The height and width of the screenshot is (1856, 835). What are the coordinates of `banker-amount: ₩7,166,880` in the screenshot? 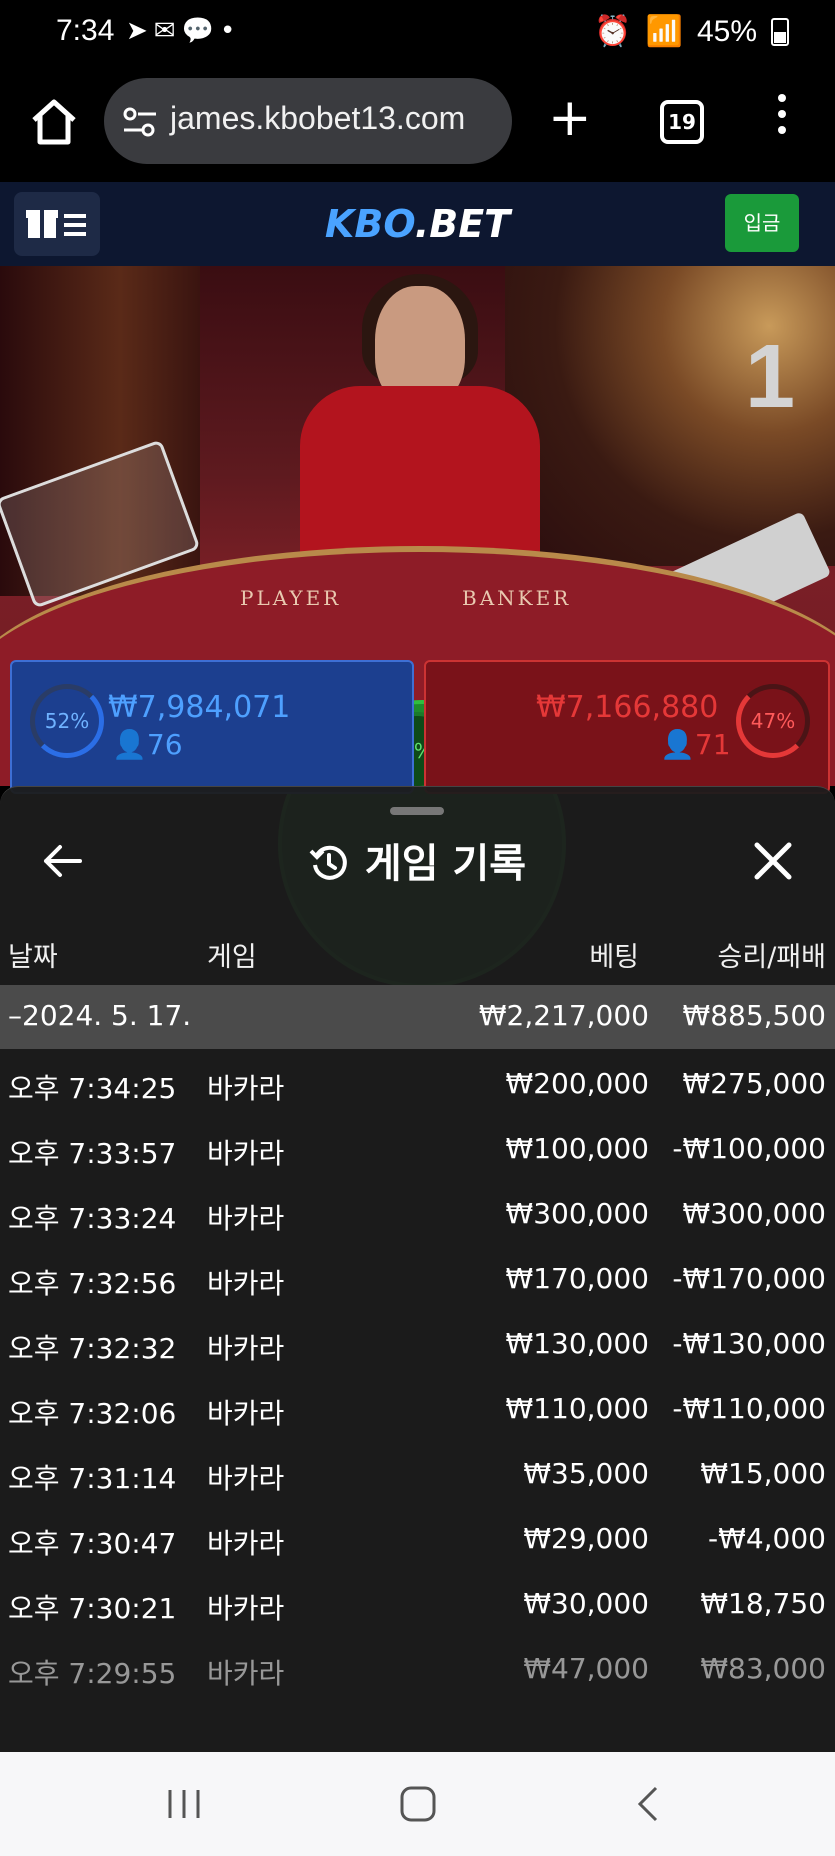 It's located at (627, 707).